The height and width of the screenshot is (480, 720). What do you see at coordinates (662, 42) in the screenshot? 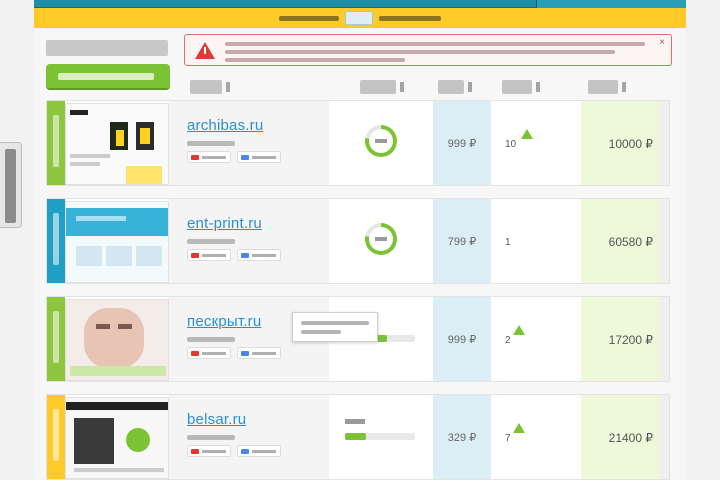
I see `close-icon: ×` at bounding box center [662, 42].